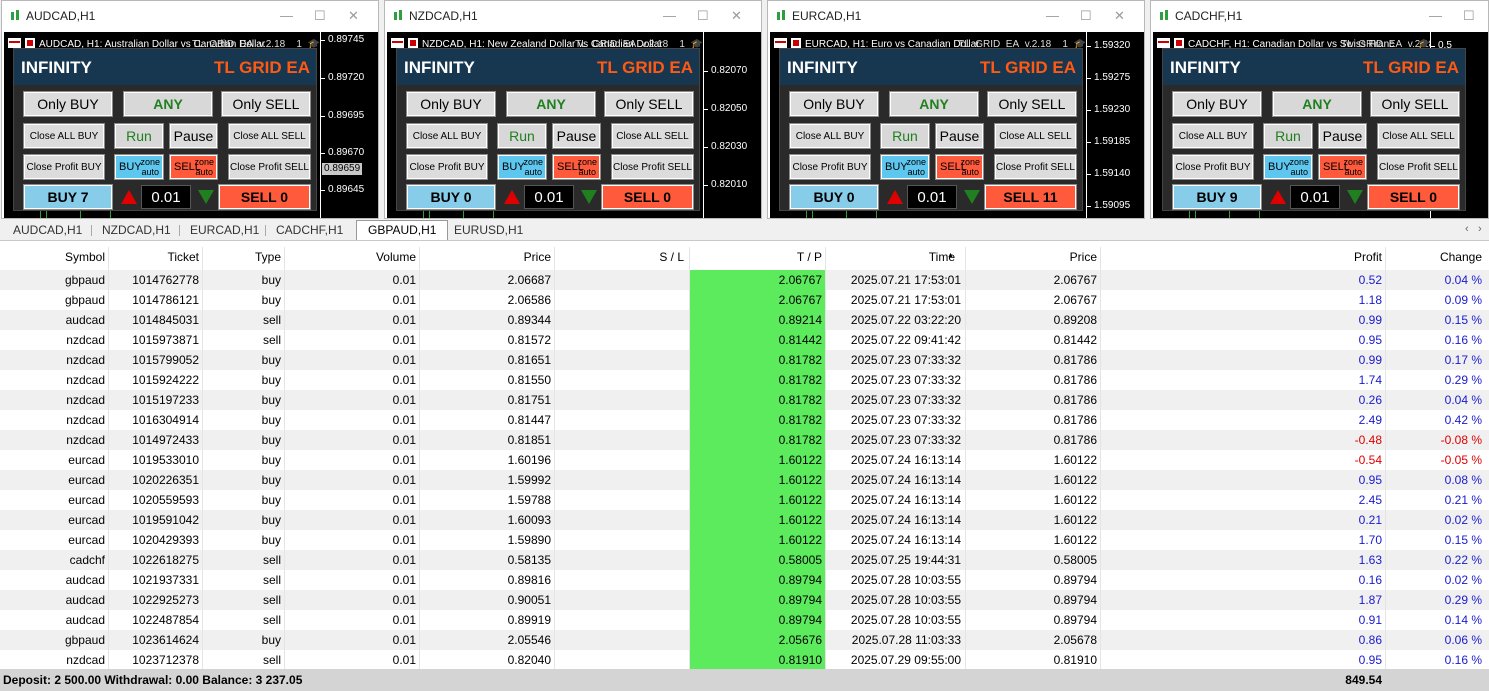 This screenshot has width=1489, height=691. Describe the element at coordinates (1243, 257) in the screenshot. I see `column-header: Profit` at that location.